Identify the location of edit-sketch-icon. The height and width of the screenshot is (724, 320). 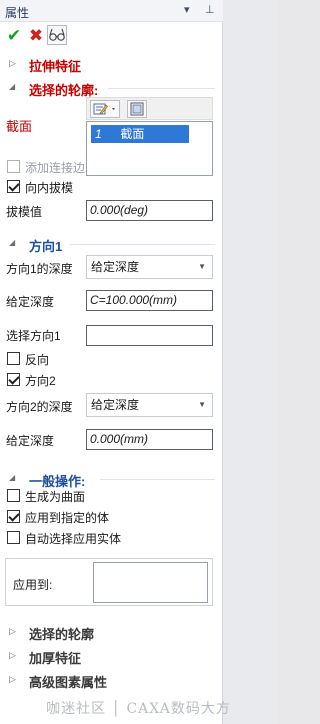
(104, 109).